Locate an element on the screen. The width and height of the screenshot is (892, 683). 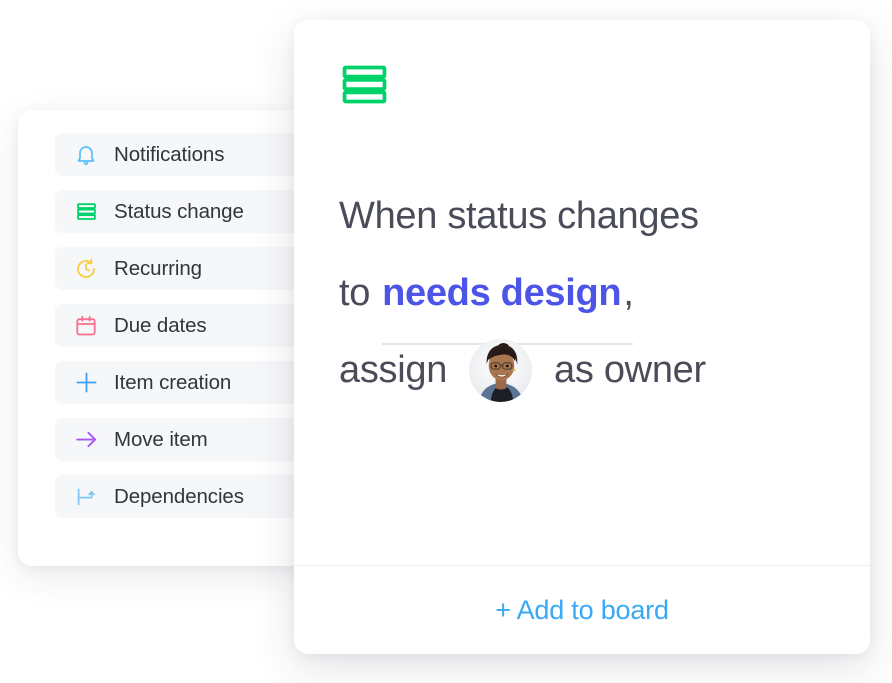
add-to-board-button: + Add to board is located at coordinates (582, 610).